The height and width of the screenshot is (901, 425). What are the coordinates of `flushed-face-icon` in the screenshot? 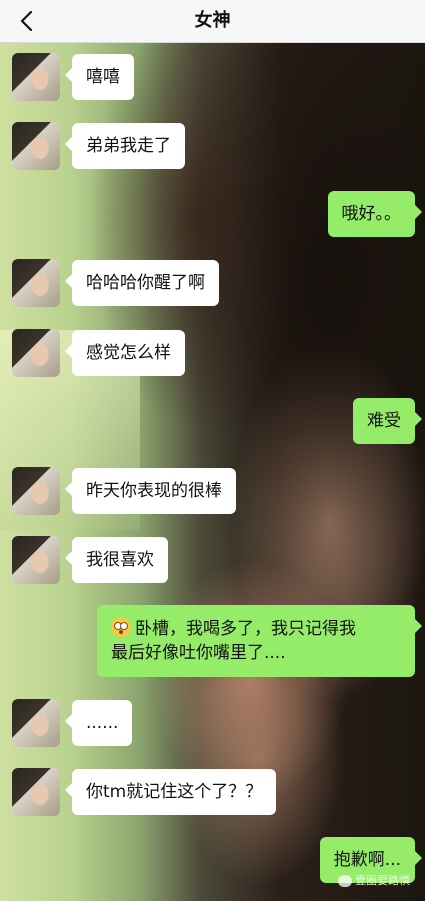 It's located at (121, 627).